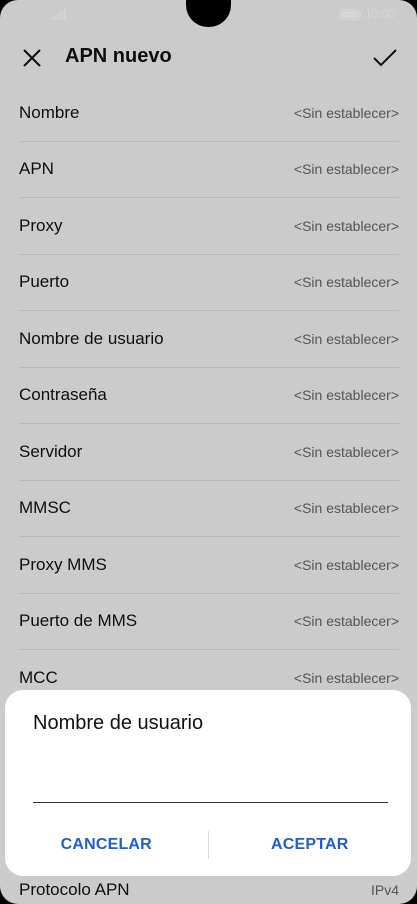 This screenshot has height=904, width=417. Describe the element at coordinates (41, 225) in the screenshot. I see `field-label: Proxy` at that location.